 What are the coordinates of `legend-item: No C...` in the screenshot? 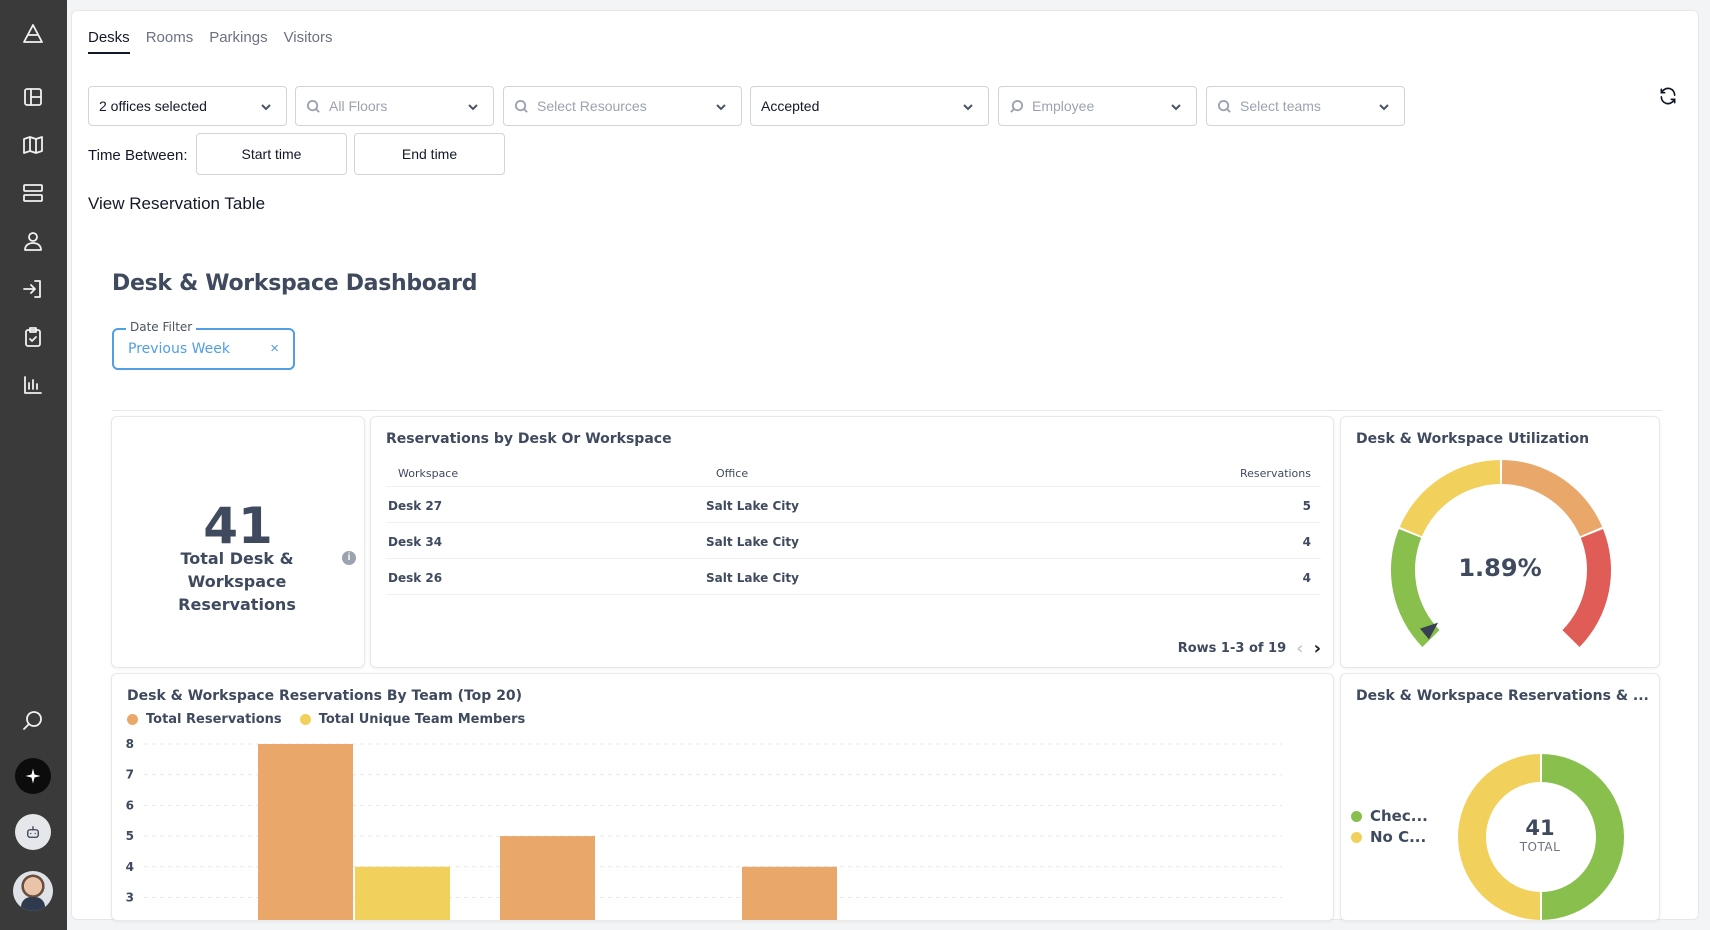 It's located at (1389, 837).